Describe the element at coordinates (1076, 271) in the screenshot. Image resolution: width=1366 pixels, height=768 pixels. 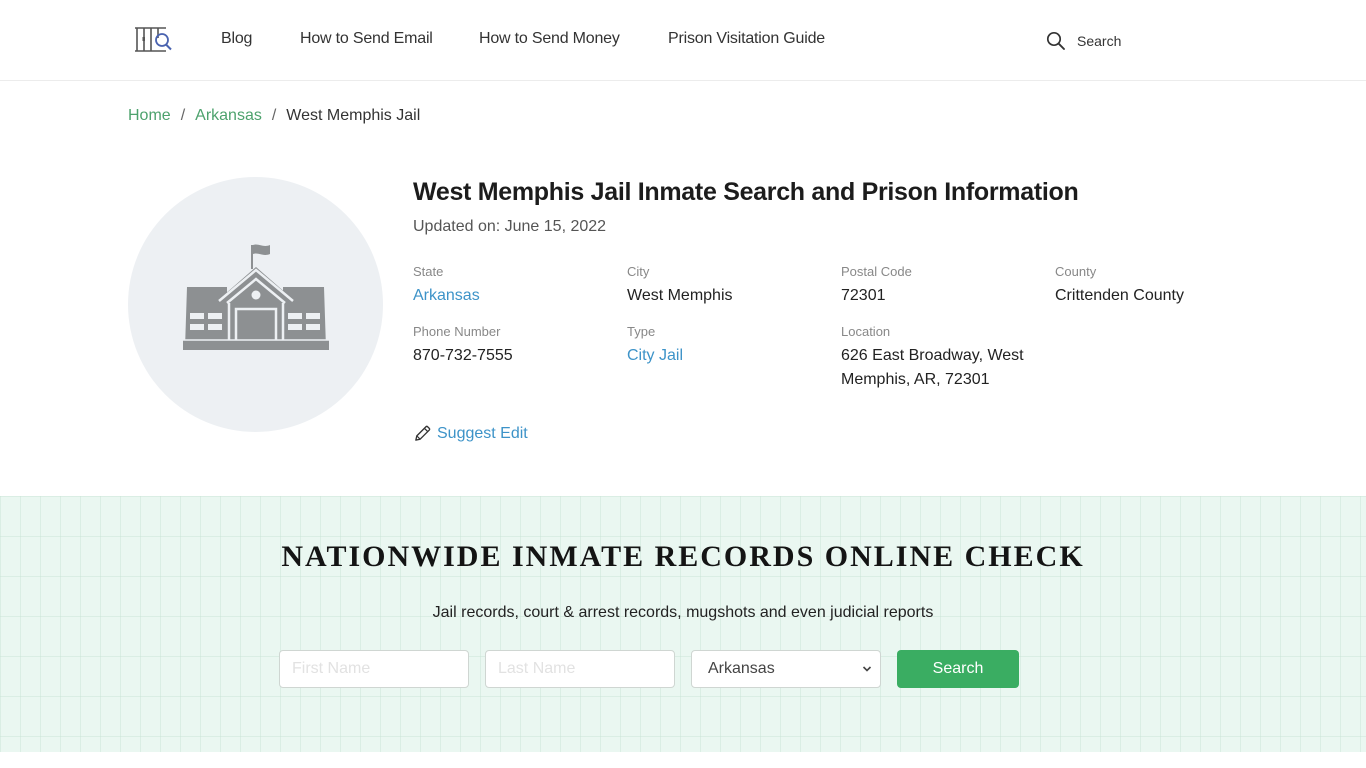
I see `field-label: County` at that location.